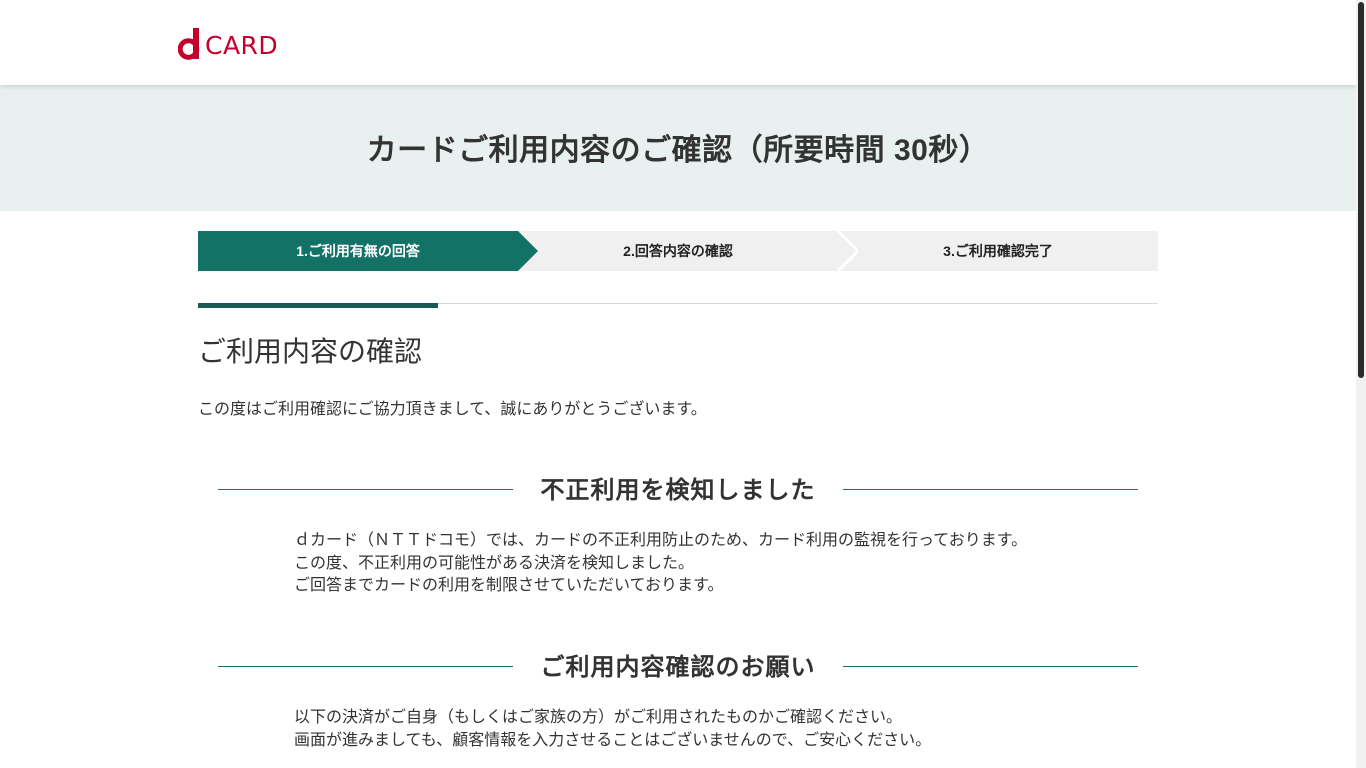 The image size is (1366, 768). What do you see at coordinates (358, 251) in the screenshot?
I see `step-1-label: 1.ご利用有無の回答` at bounding box center [358, 251].